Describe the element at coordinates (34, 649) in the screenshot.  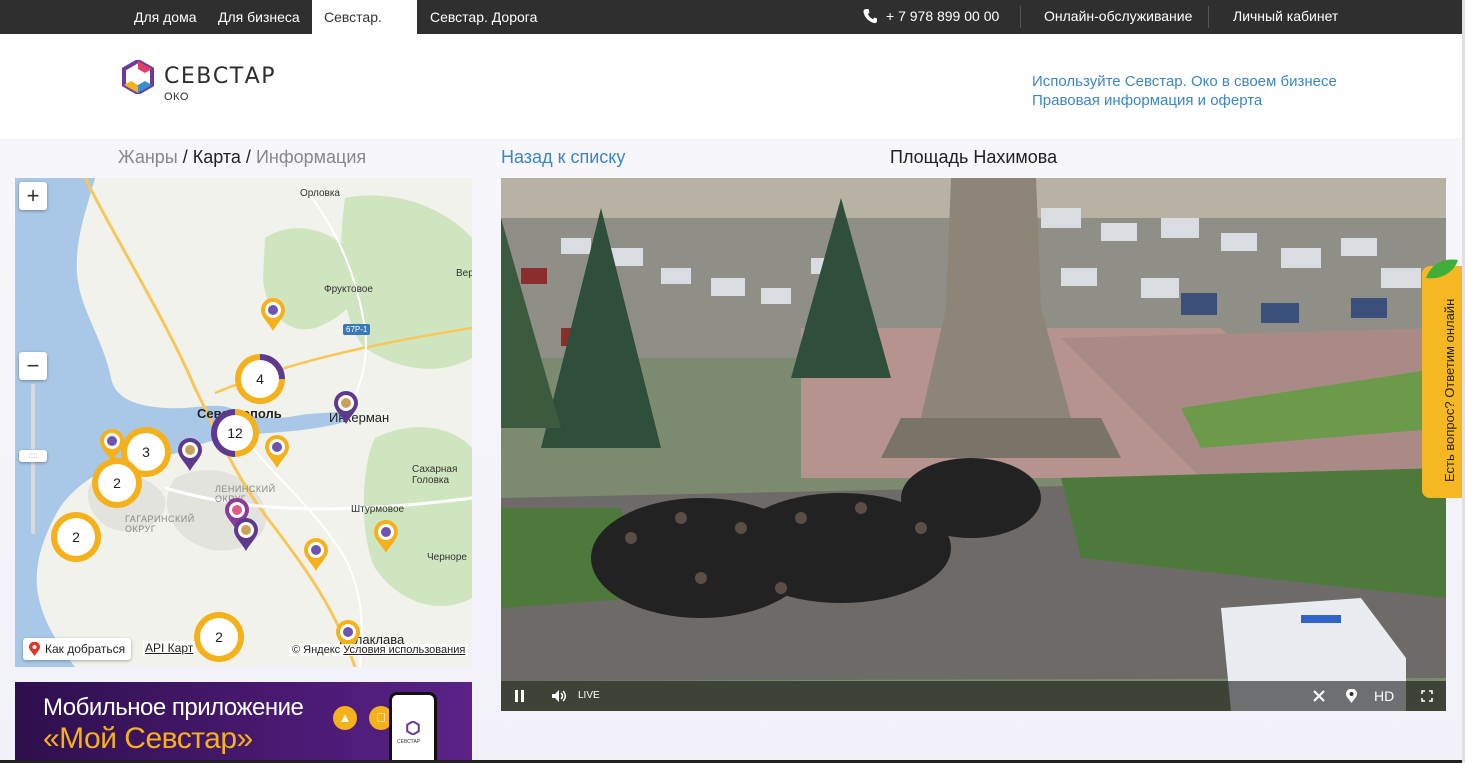
I see `route-pin-icon` at that location.